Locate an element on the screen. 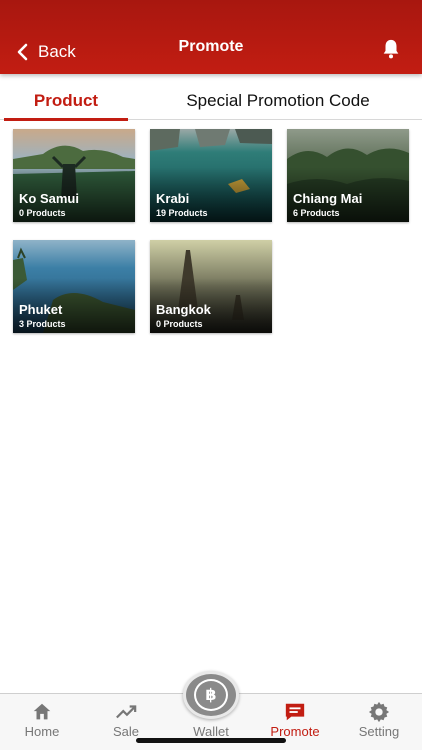 This screenshot has width=422, height=750. destination-name: Krabi is located at coordinates (173, 198).